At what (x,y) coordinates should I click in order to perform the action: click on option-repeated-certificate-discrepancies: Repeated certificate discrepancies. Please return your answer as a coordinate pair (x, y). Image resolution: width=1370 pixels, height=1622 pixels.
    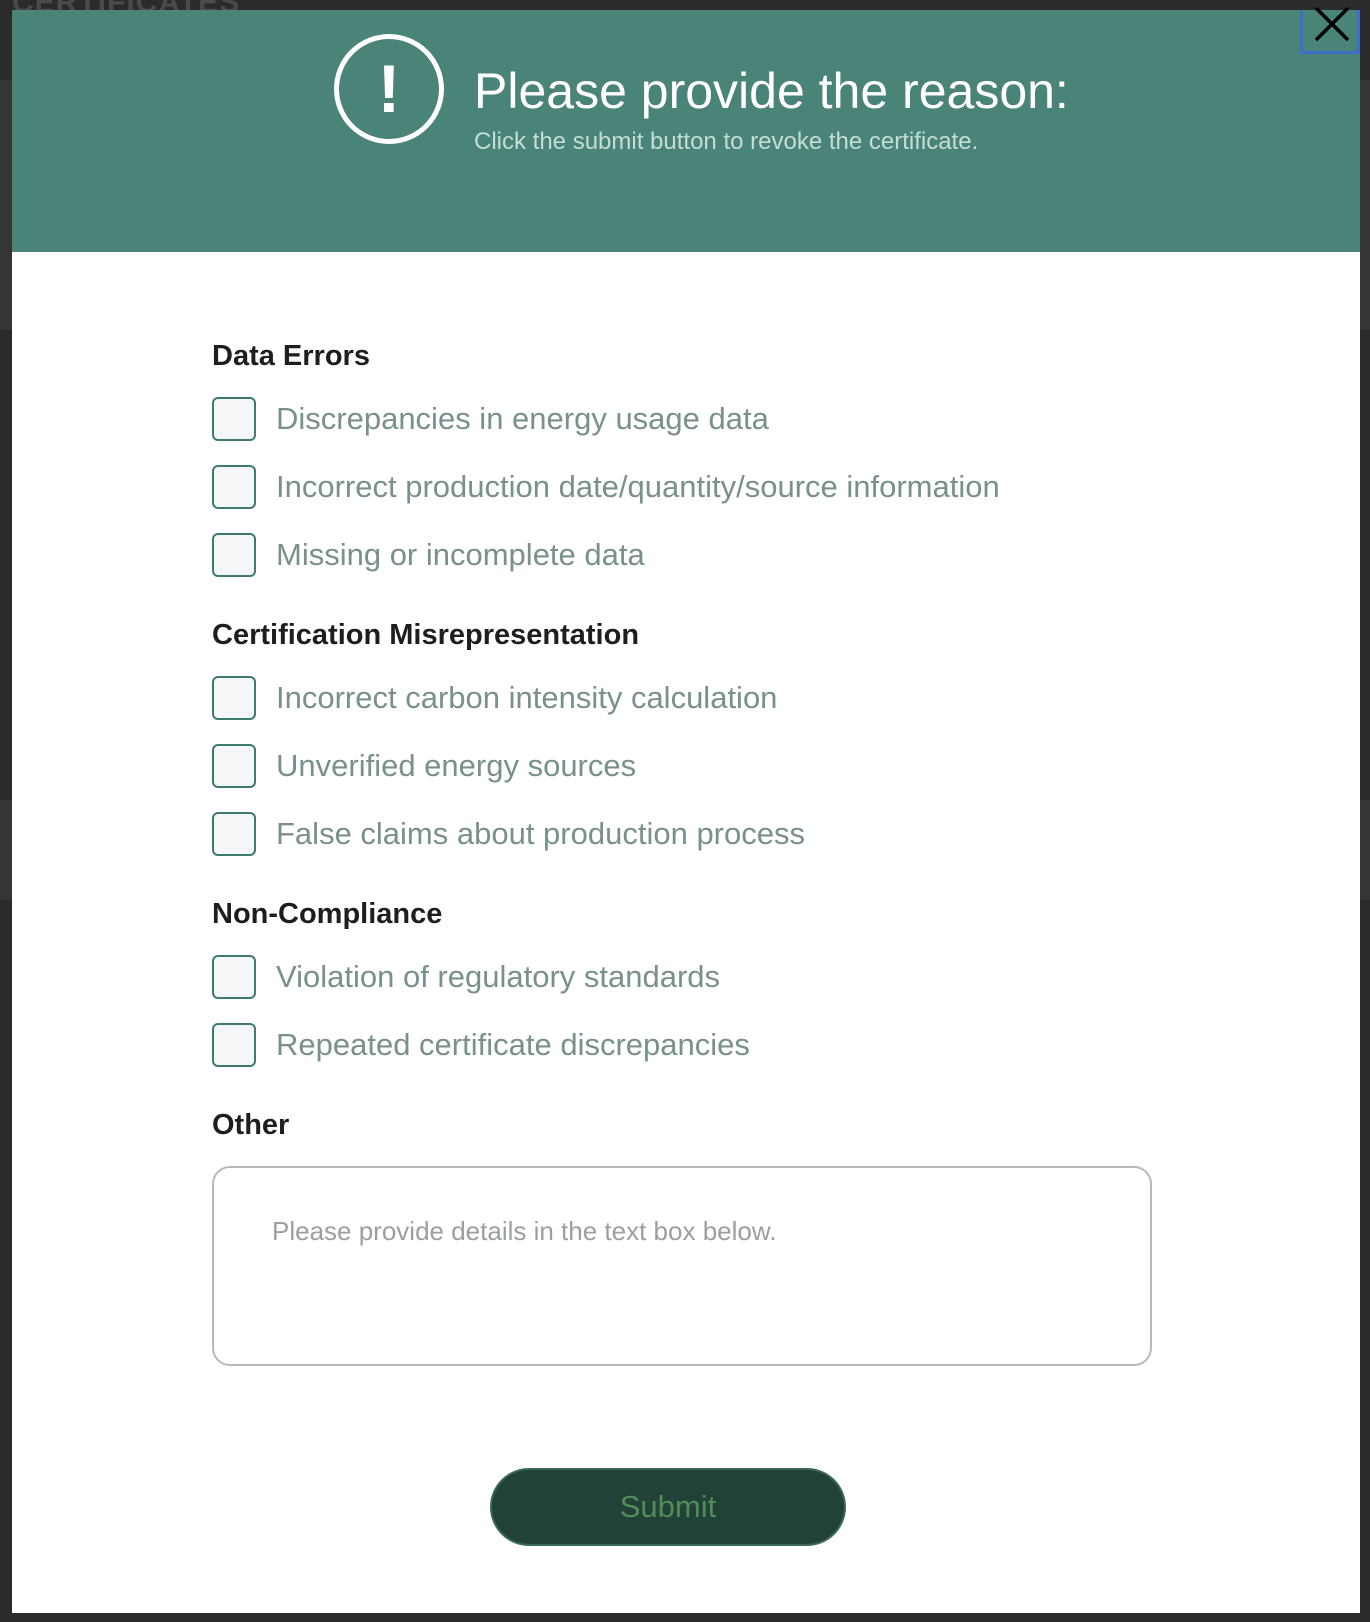
    Looking at the image, I should click on (692, 1045).